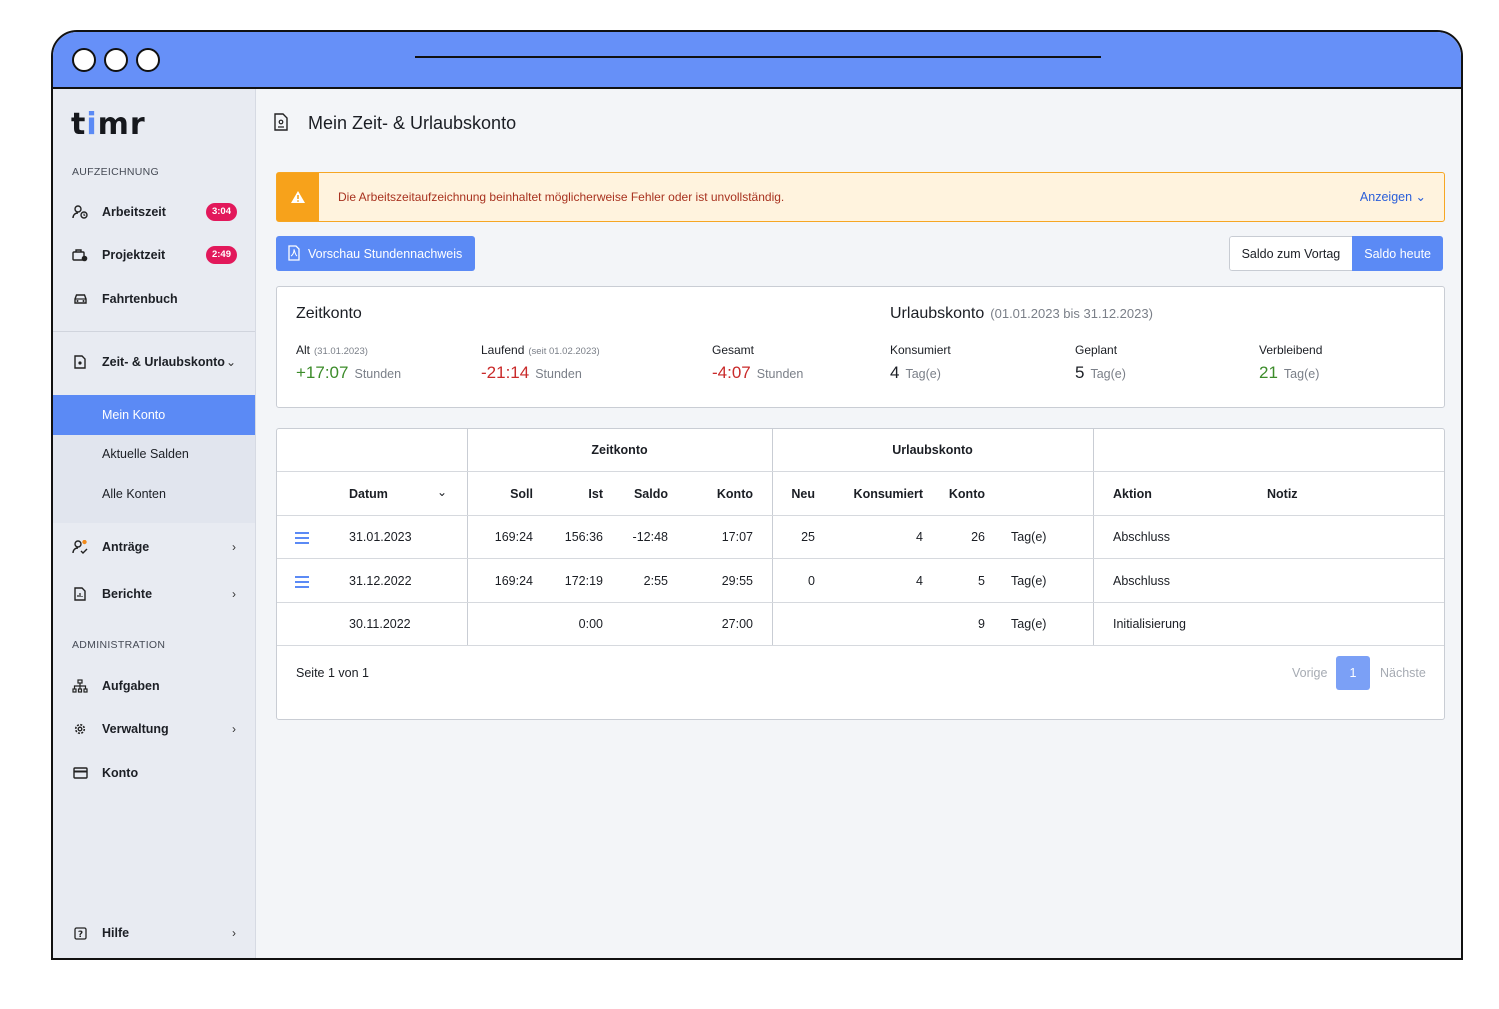 The height and width of the screenshot is (1009, 1499). Describe the element at coordinates (919, 581) in the screenshot. I see `cell-konsumiert: 4` at that location.